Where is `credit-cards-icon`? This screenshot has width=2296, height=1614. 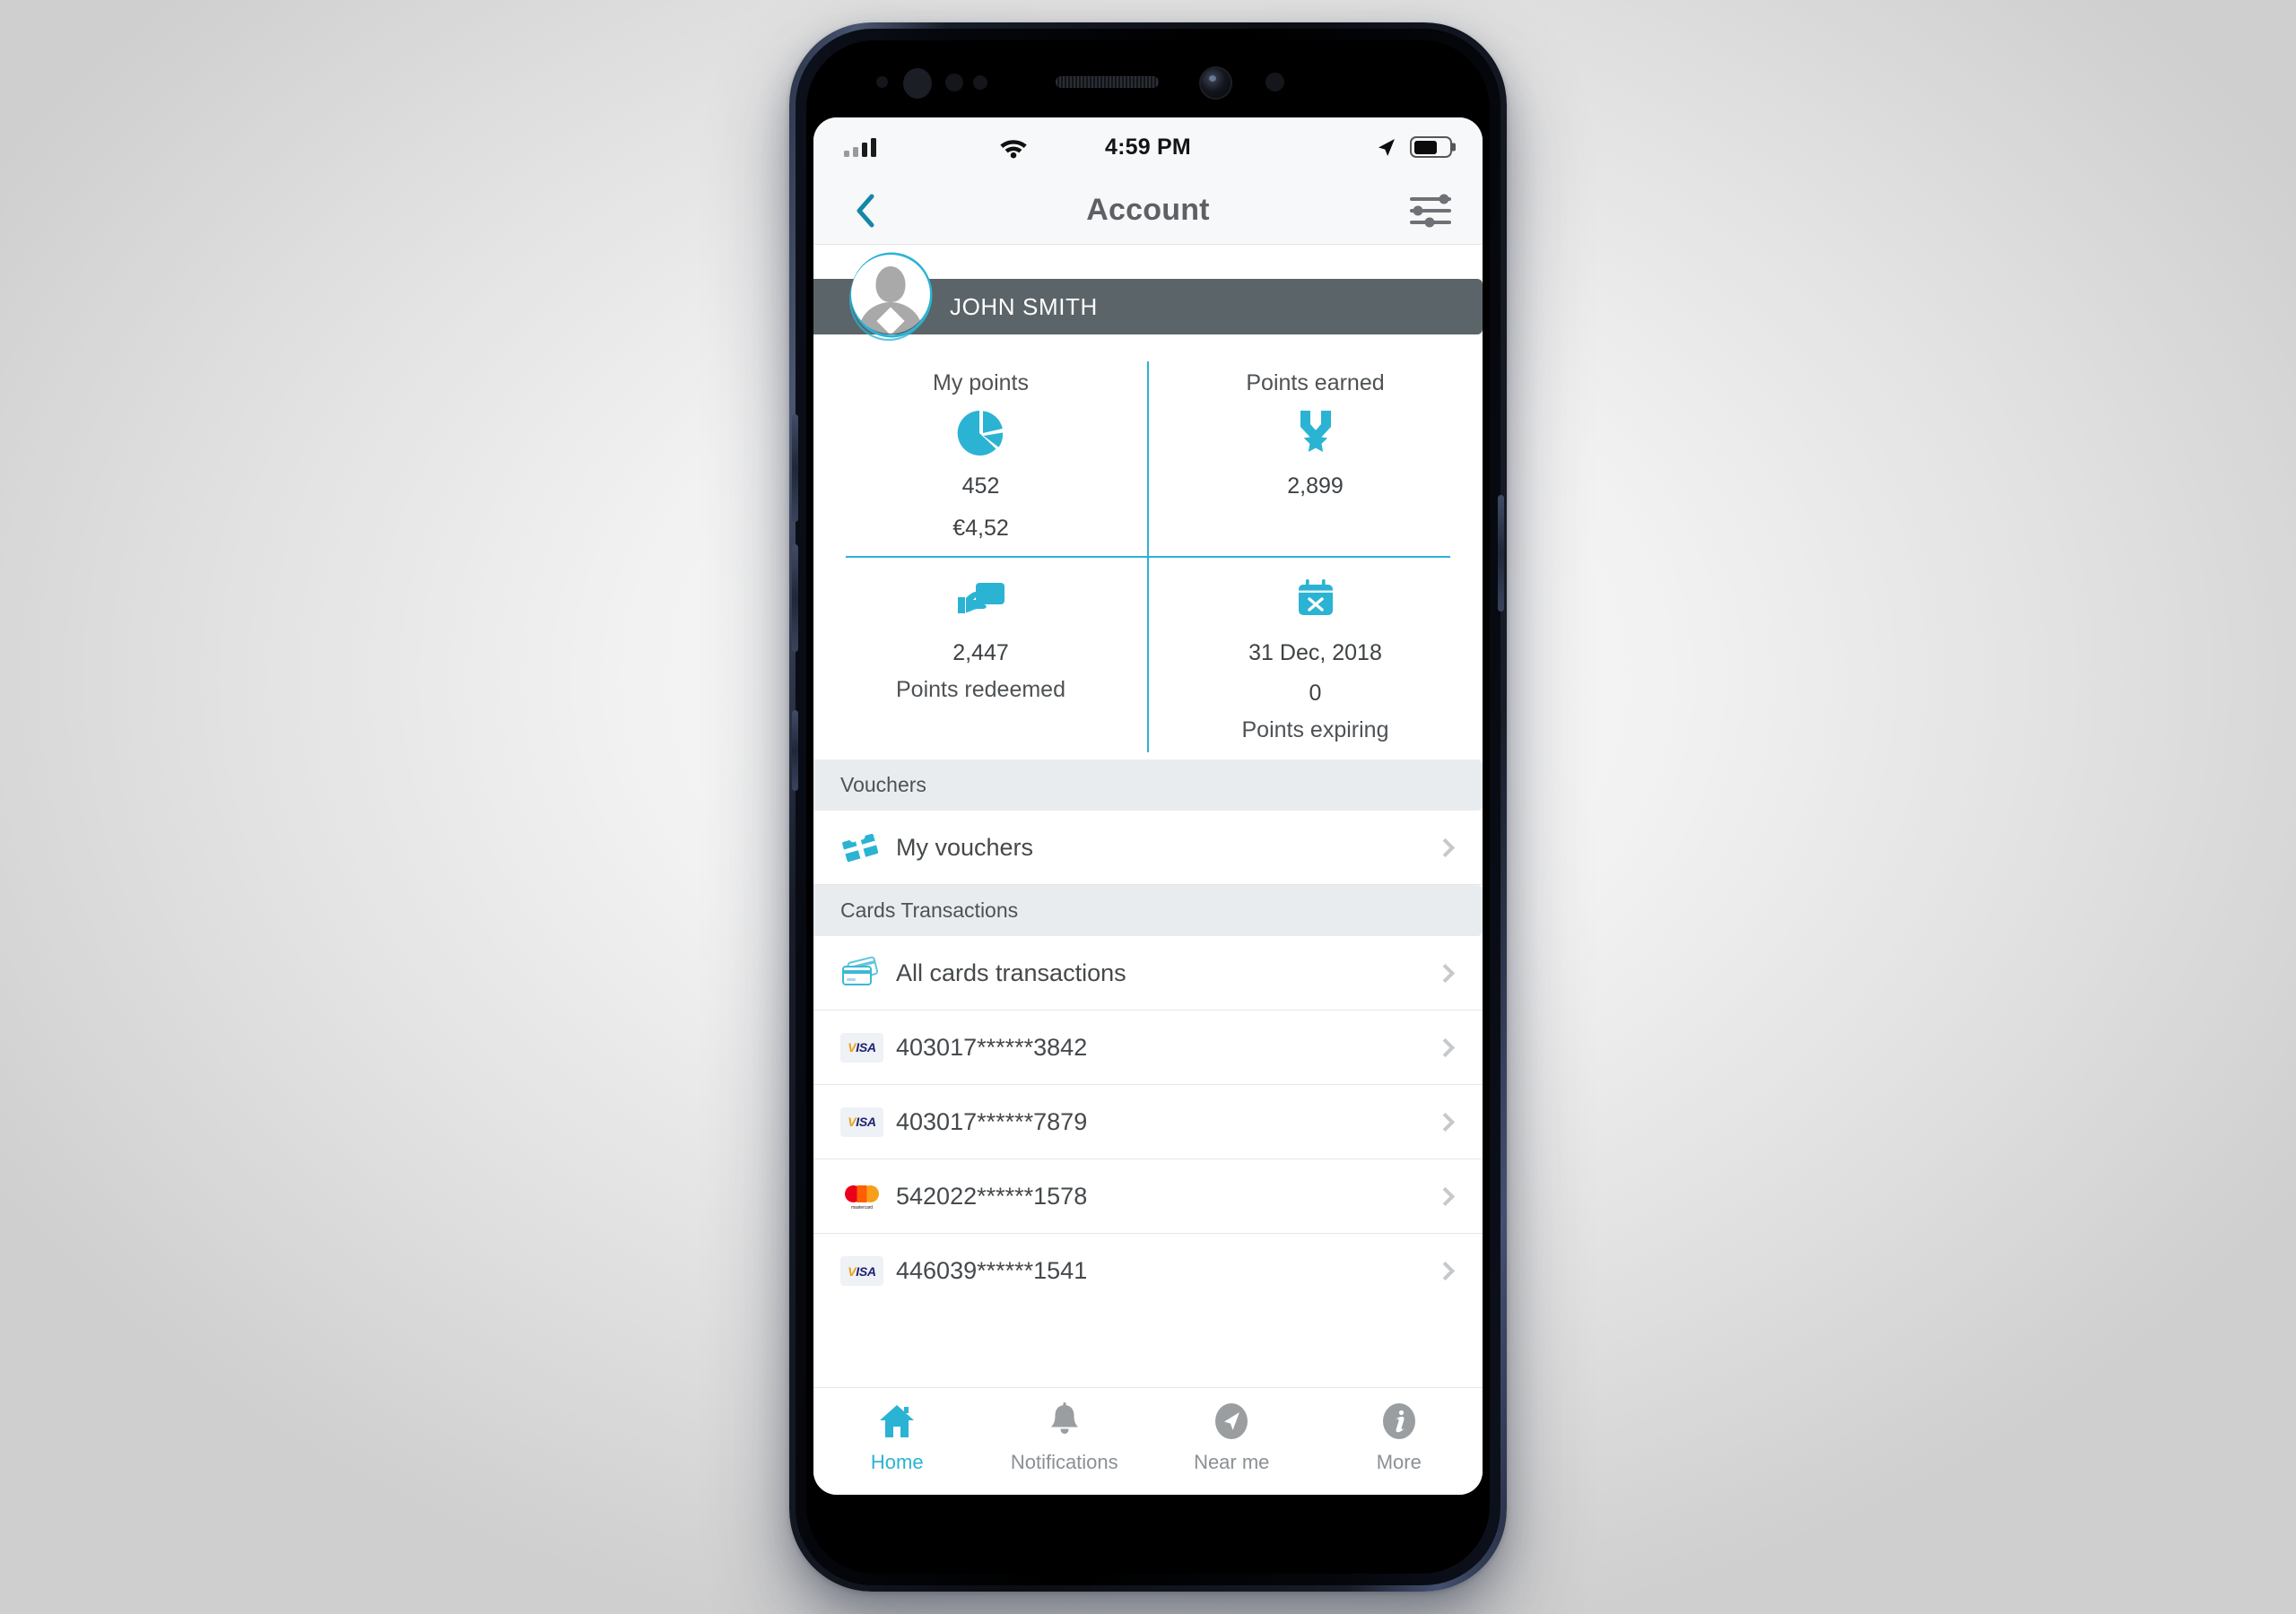 credit-cards-icon is located at coordinates (868, 973).